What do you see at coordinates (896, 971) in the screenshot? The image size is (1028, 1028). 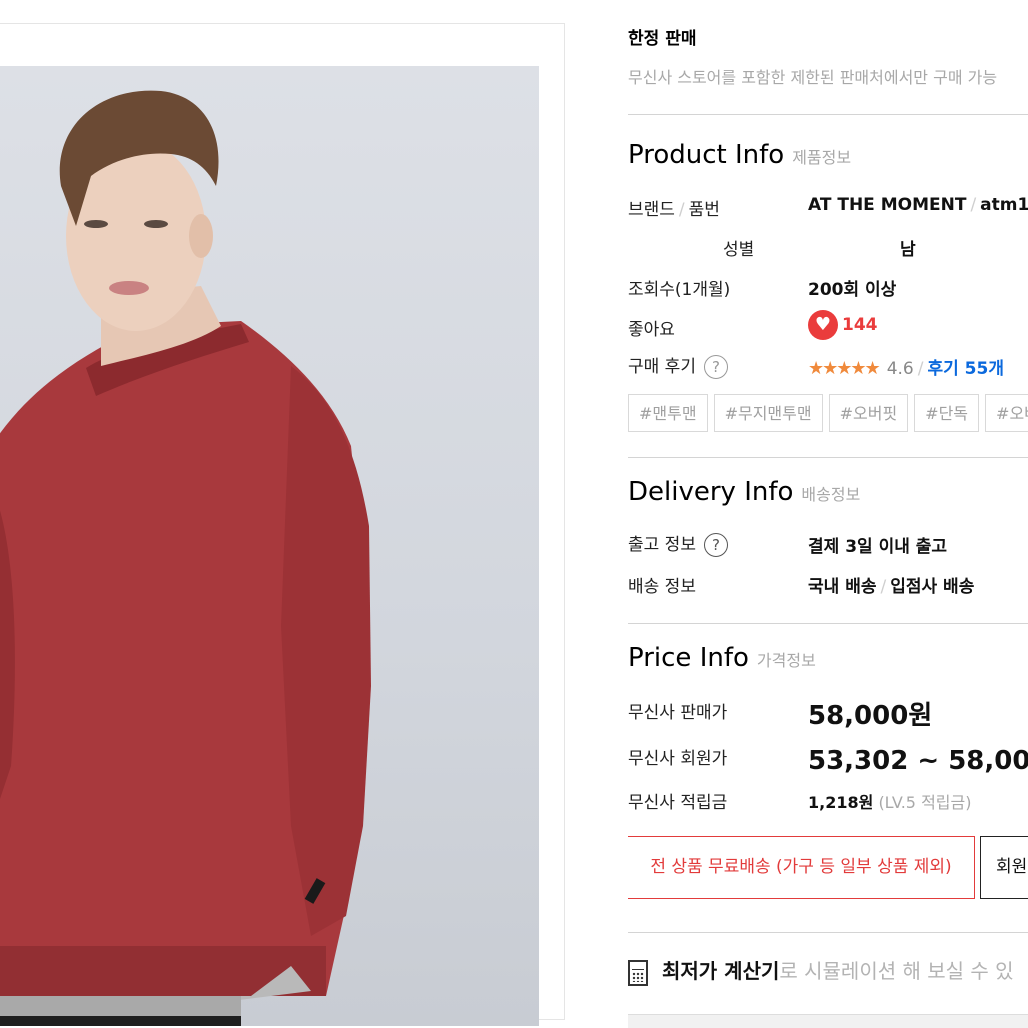 I see `calculator-desc: 로 시뮬레이션 해 보실 수 있` at bounding box center [896, 971].